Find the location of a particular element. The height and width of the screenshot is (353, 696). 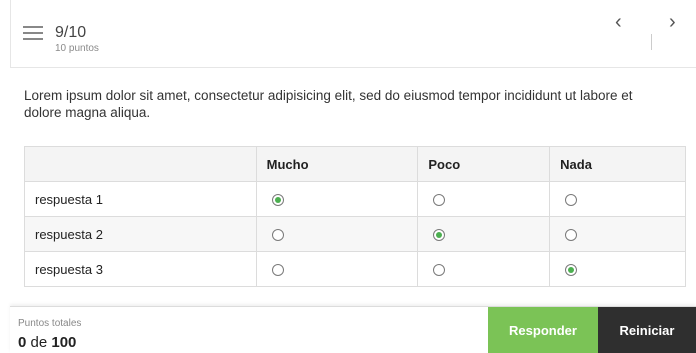

grid-header-empty is located at coordinates (140, 164).